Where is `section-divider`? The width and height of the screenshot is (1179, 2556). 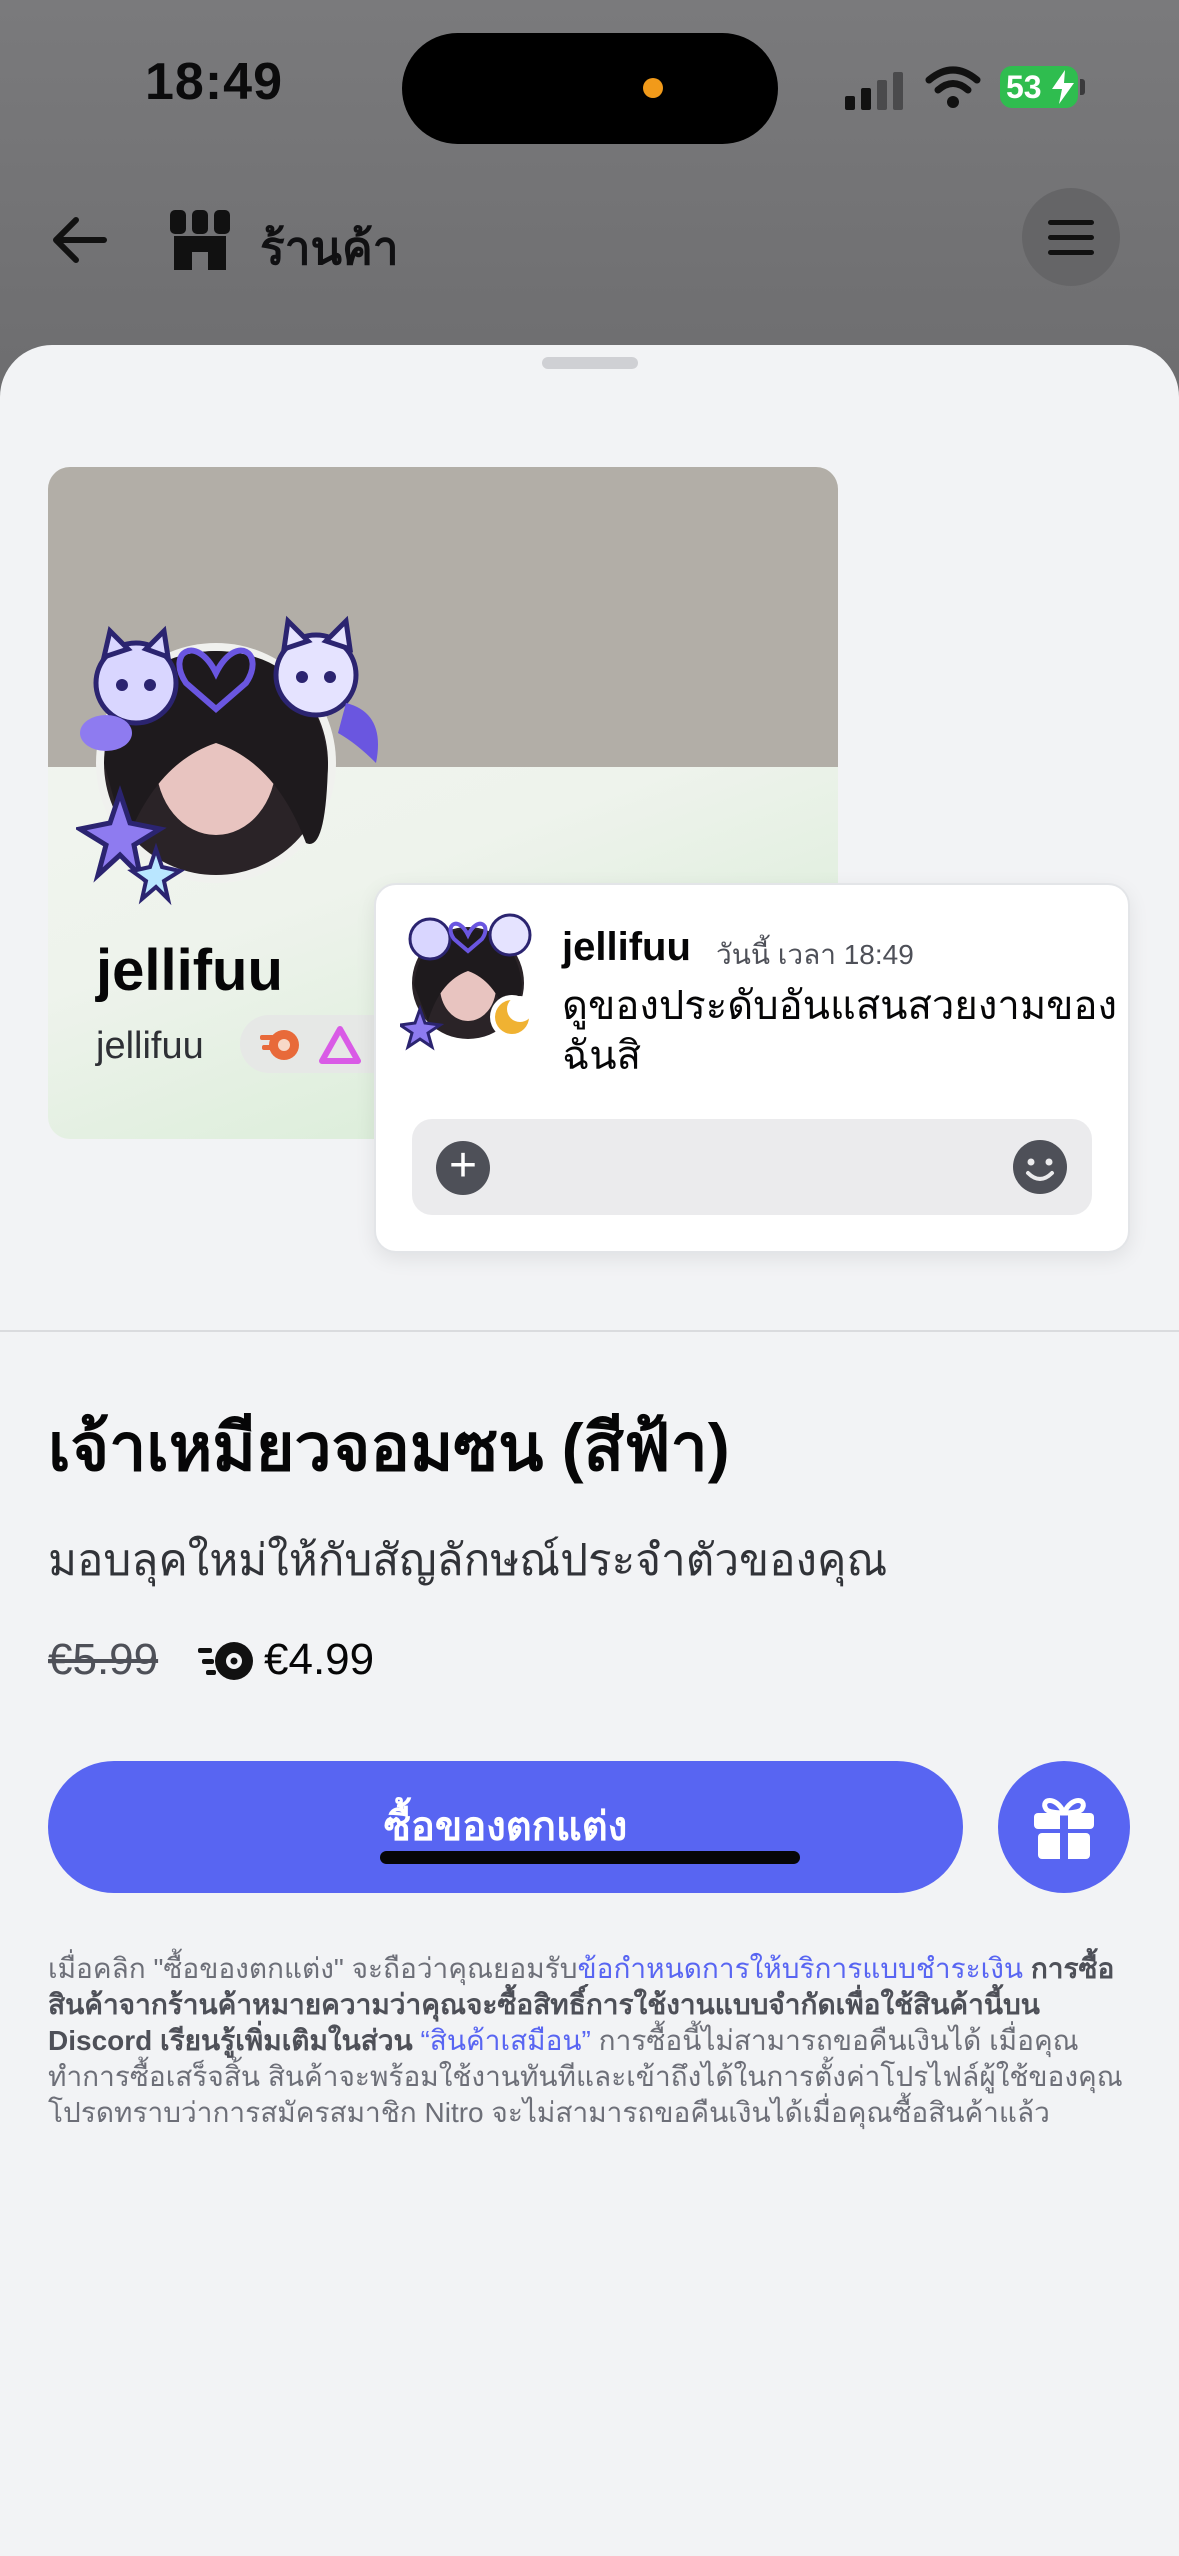 section-divider is located at coordinates (589, 1331).